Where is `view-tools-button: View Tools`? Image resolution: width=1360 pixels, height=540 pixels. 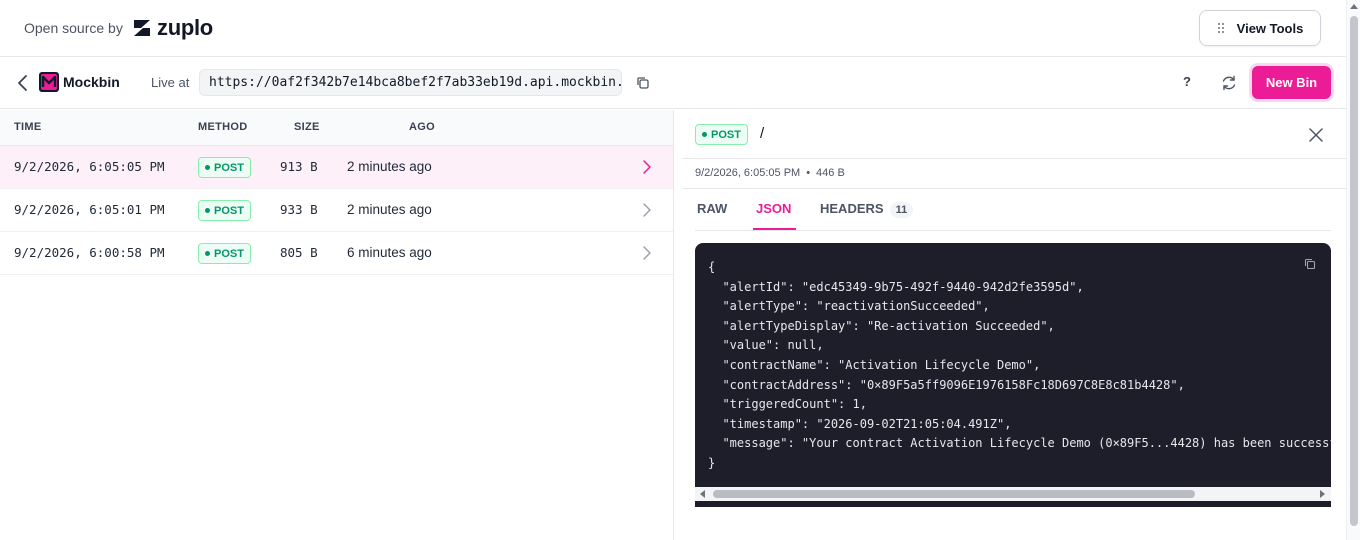
view-tools-button: View Tools is located at coordinates (1260, 28).